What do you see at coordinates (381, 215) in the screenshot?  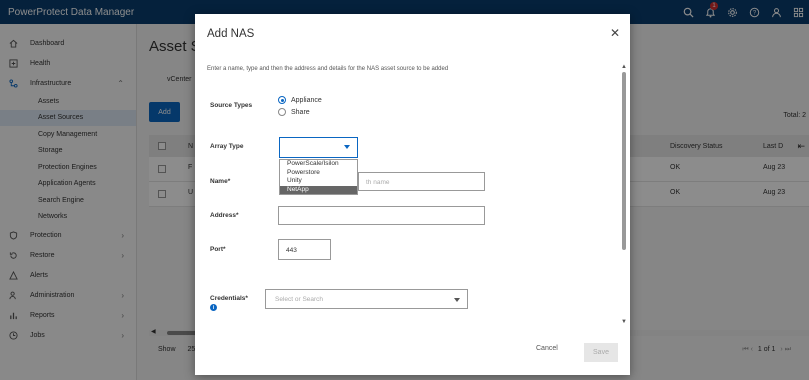 I see `address-input` at bounding box center [381, 215].